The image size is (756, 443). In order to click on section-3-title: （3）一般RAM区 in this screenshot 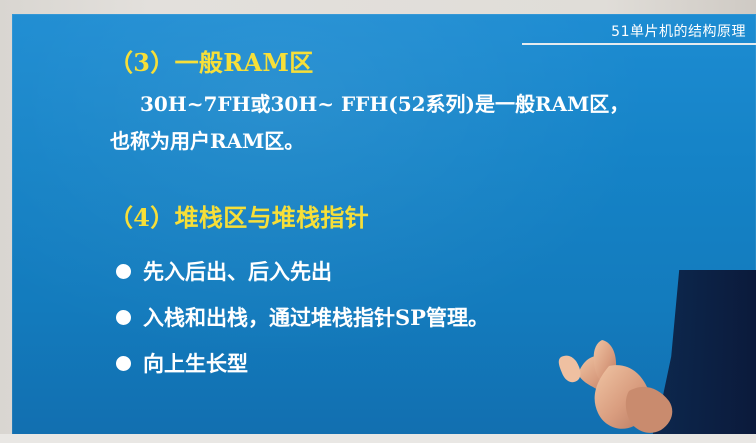, I will do `click(211, 62)`.